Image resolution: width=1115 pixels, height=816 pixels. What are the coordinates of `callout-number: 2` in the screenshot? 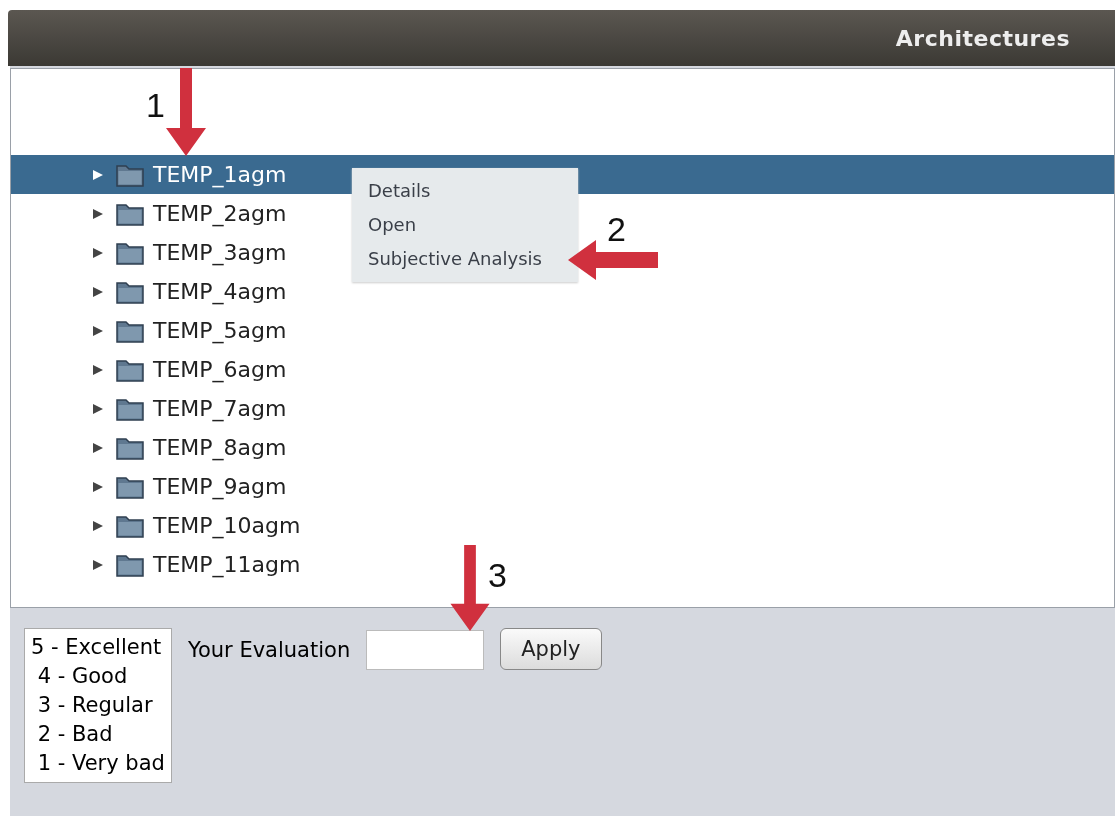 It's located at (616, 229).